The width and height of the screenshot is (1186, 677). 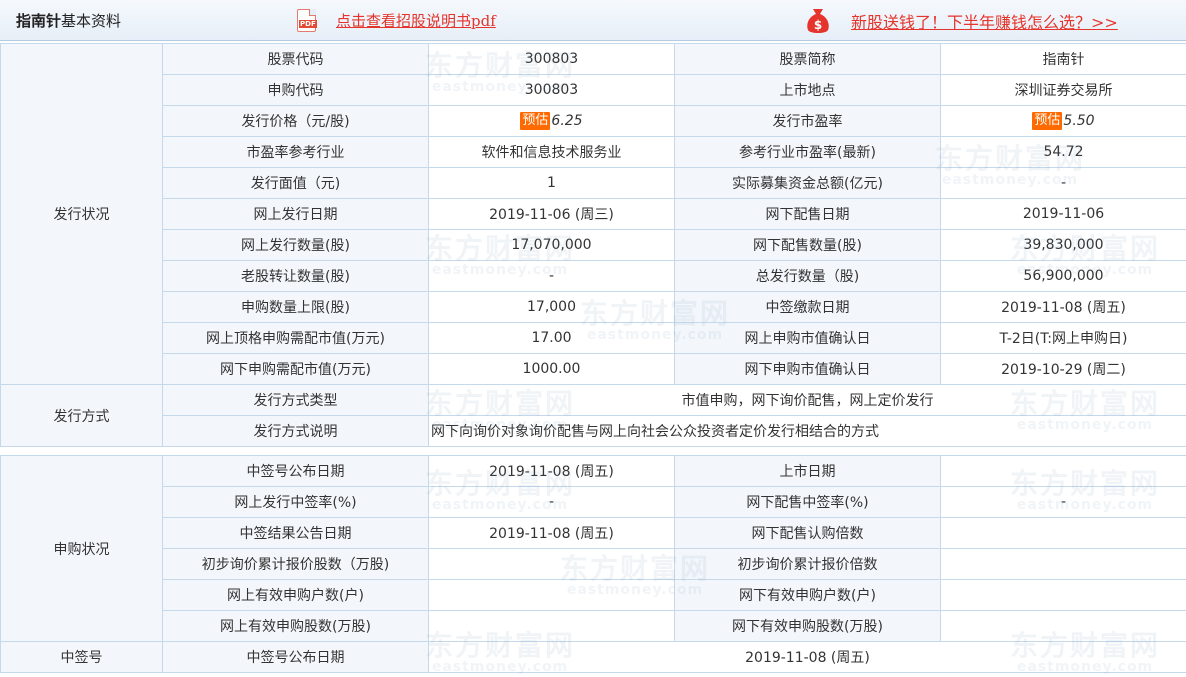 What do you see at coordinates (416, 20) in the screenshot?
I see `prospectus-pdf-link: 点击查看招股说明书pdf` at bounding box center [416, 20].